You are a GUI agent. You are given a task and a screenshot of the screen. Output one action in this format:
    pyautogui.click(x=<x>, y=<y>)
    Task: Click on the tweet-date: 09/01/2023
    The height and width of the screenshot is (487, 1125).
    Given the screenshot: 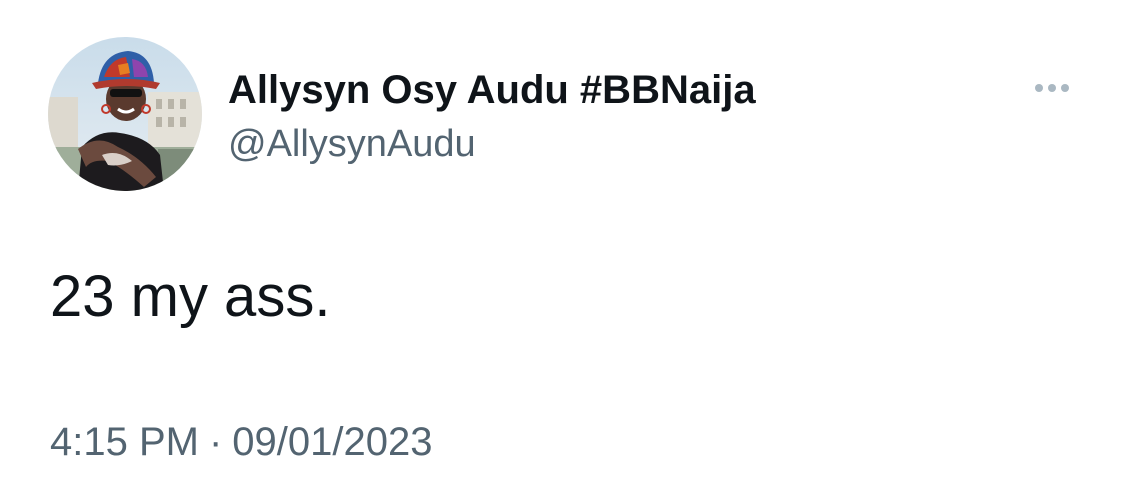 What is the action you would take?
    pyautogui.click(x=332, y=442)
    